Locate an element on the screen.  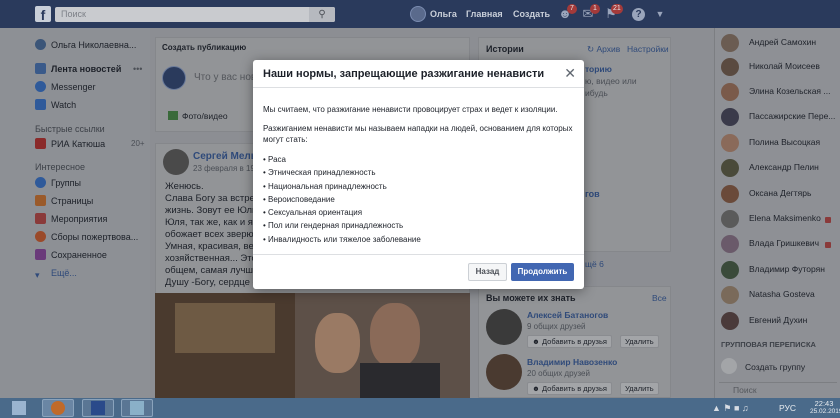
firefox-taskbar-button is located at coordinates (58, 408).